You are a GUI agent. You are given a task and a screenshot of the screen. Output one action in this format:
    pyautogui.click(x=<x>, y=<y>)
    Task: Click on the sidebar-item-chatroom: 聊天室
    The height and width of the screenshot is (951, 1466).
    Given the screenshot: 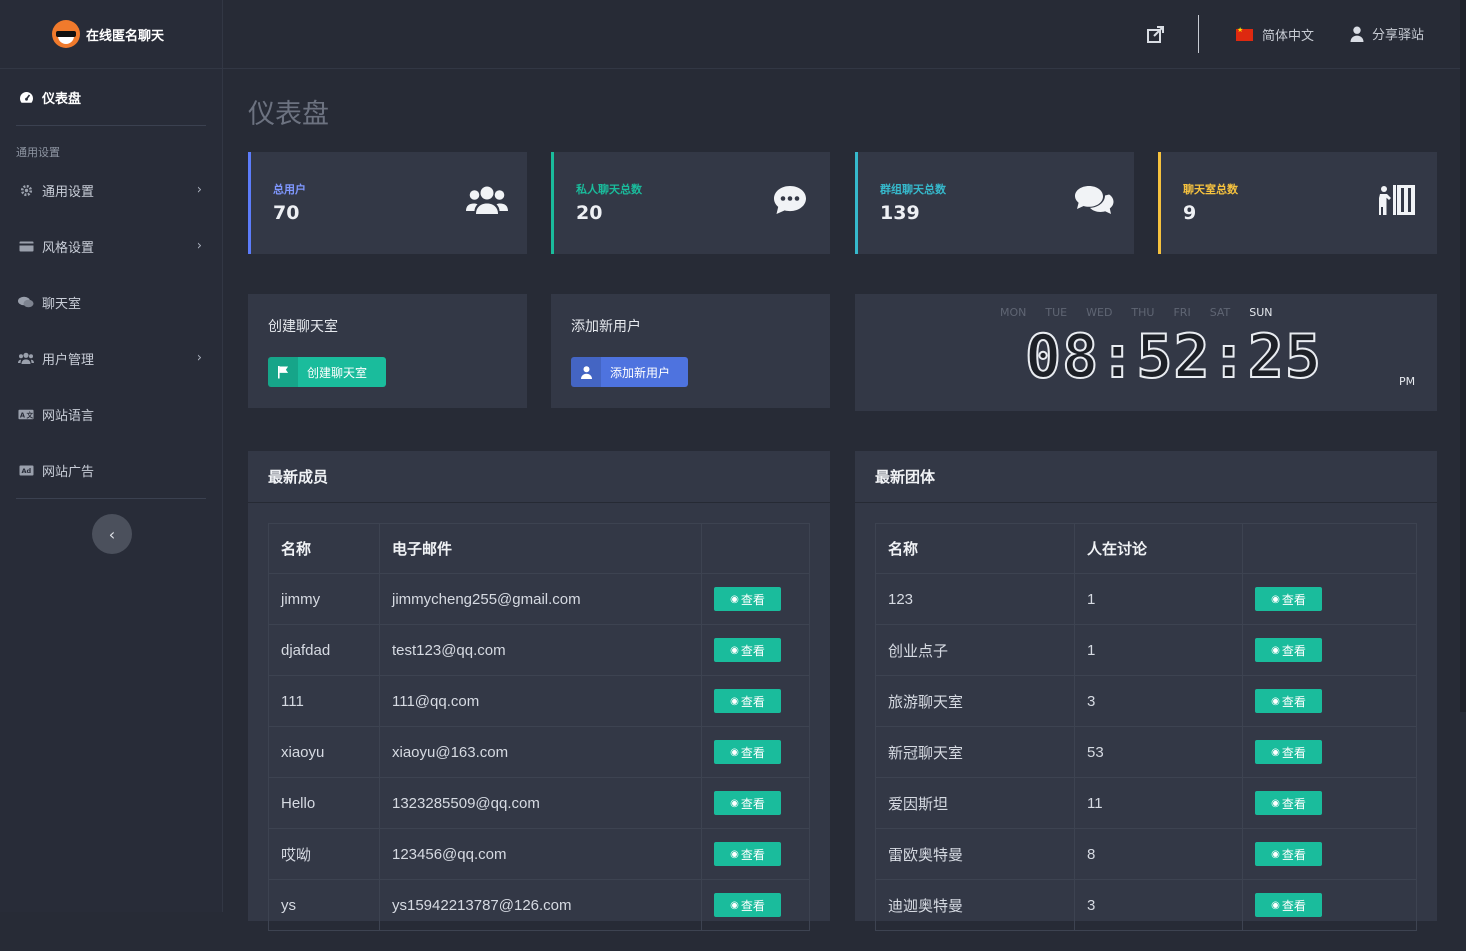 What is the action you would take?
    pyautogui.click(x=111, y=302)
    